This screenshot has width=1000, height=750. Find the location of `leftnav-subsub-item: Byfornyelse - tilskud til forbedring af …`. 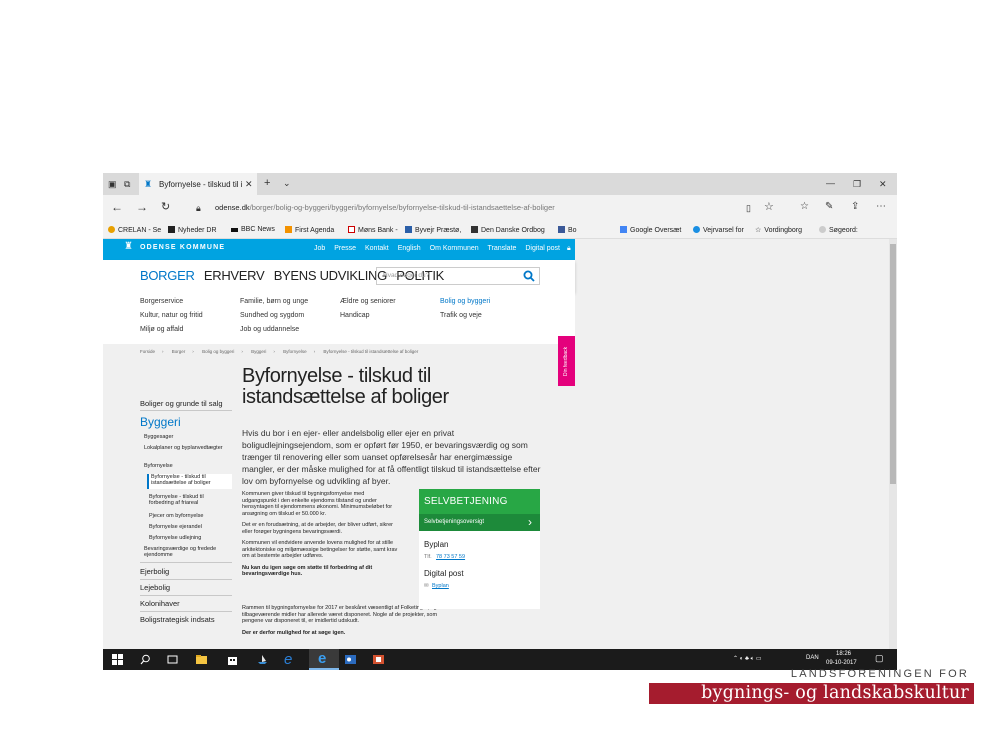

leftnav-subsub-item: Byfornyelse - tilskud til forbedring af … is located at coordinates (184, 500).